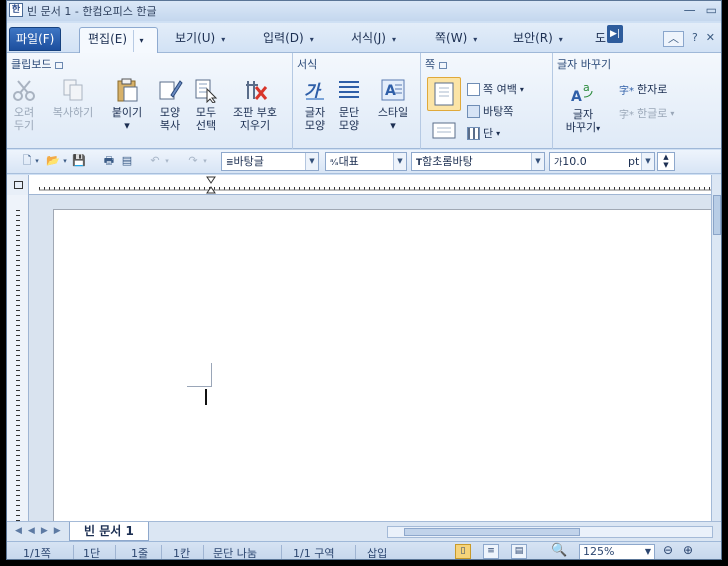  What do you see at coordinates (602, 161) in the screenshot?
I see `font-size-select: 가10.0 pt ▼` at bounding box center [602, 161].